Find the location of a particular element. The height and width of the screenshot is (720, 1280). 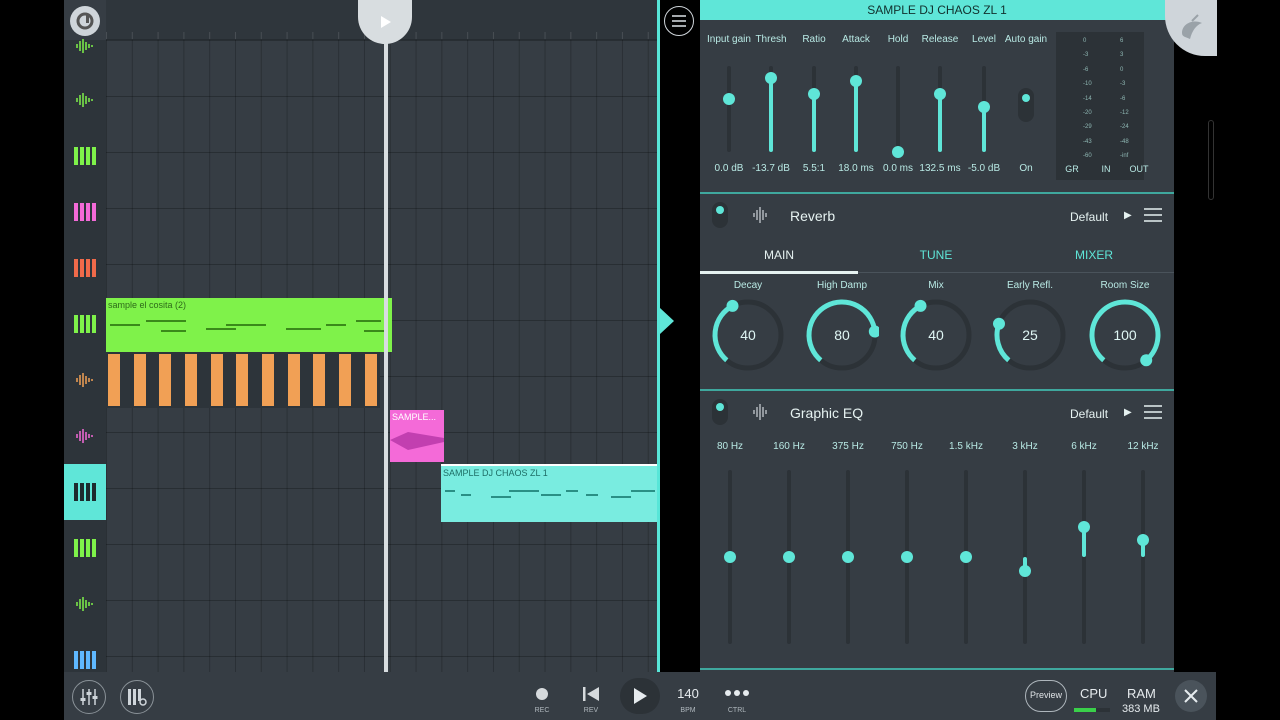

reverb-dial-label: Mix is located at coordinates (936, 285).